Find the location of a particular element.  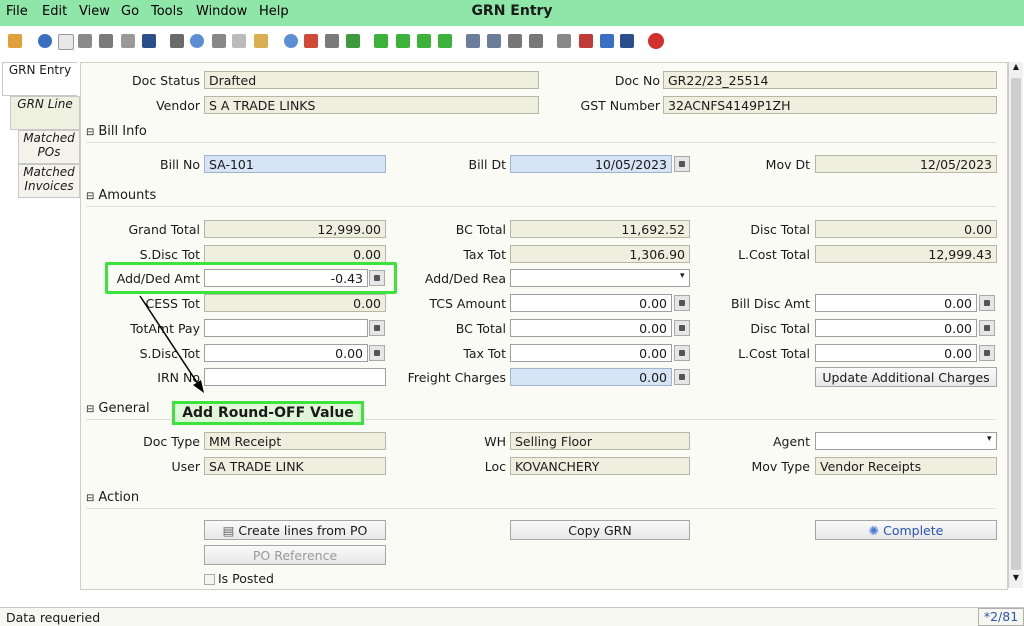

complete-label: Complete is located at coordinates (913, 530).